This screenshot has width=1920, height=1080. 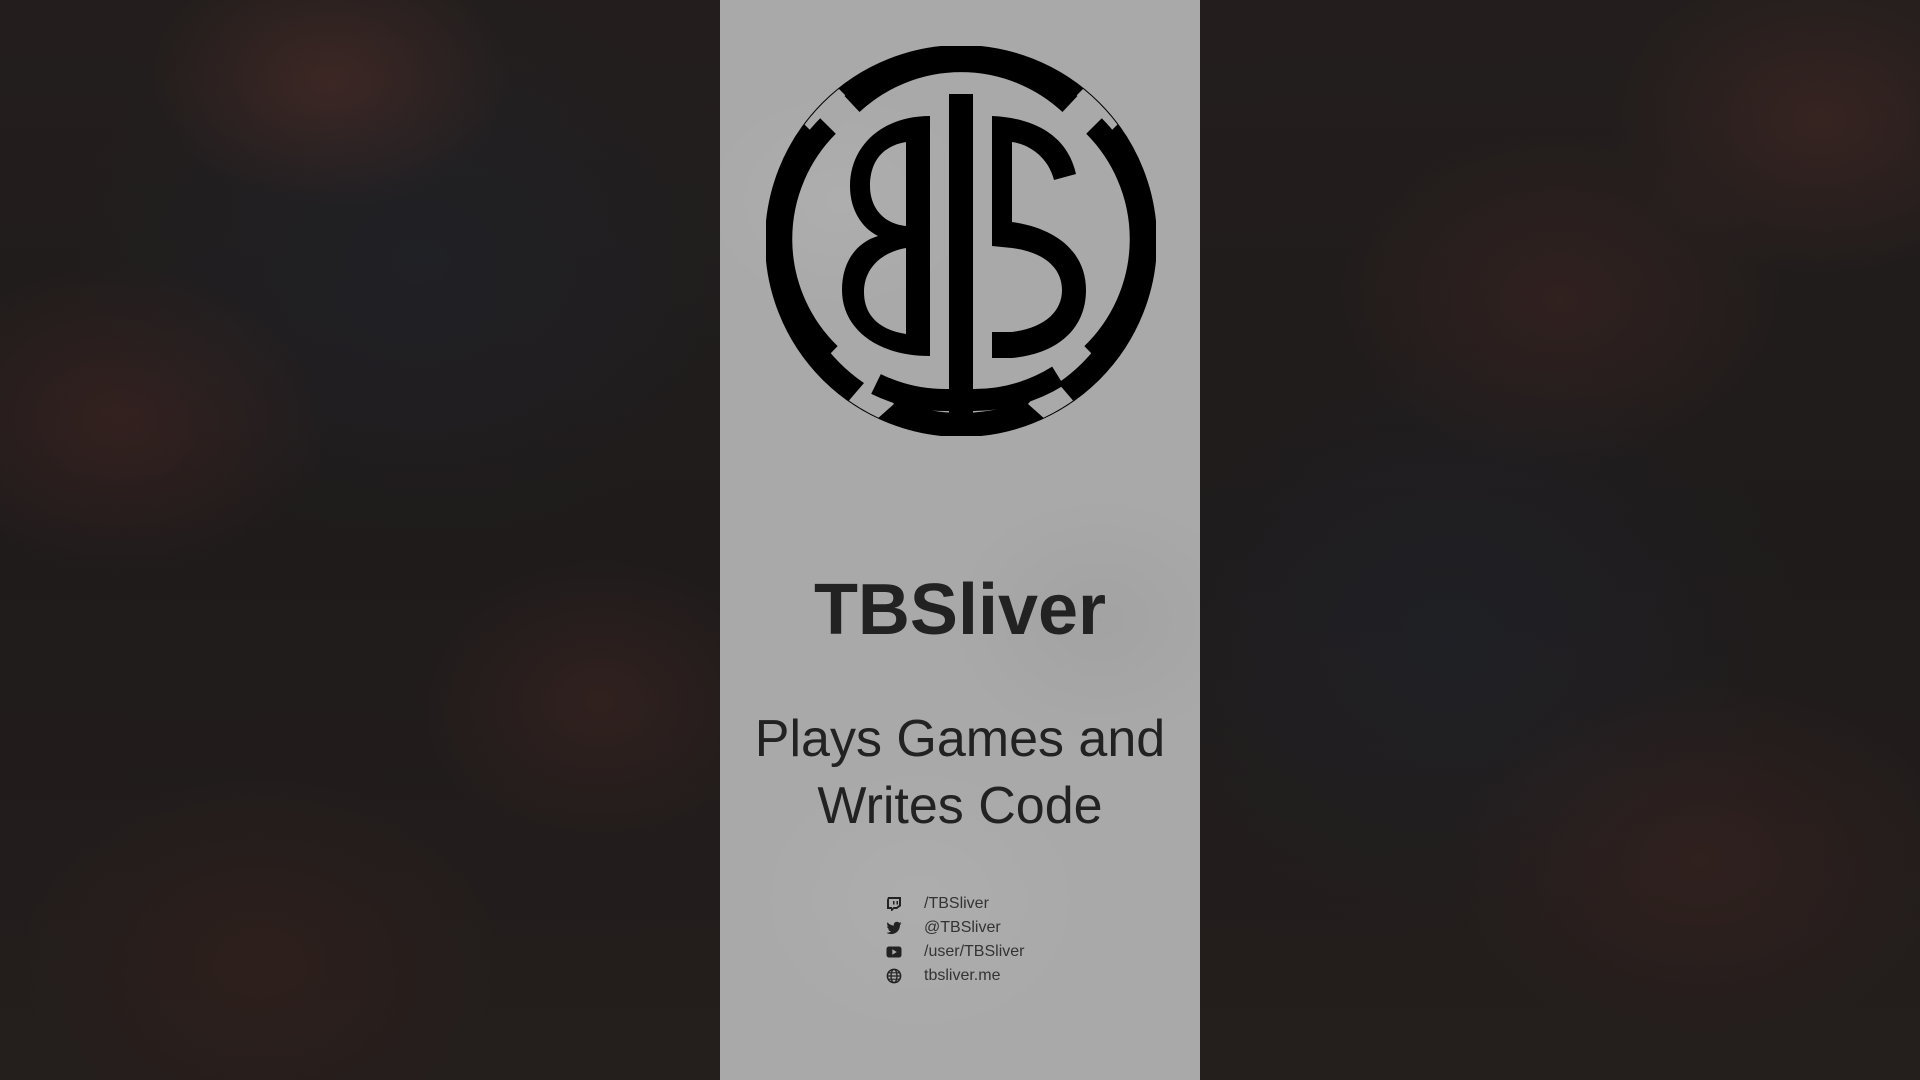 I want to click on link-youtube-label: /user/TBSliver, so click(x=974, y=952).